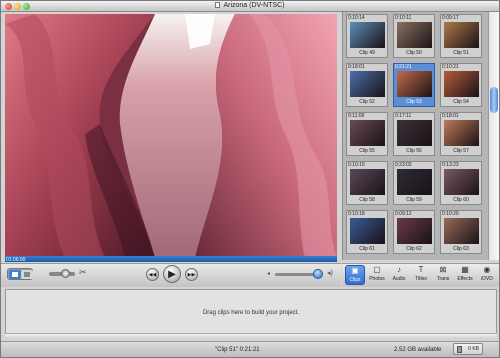 The image size is (500, 358). I want to click on clip-name: Clip 53, so click(414, 102).